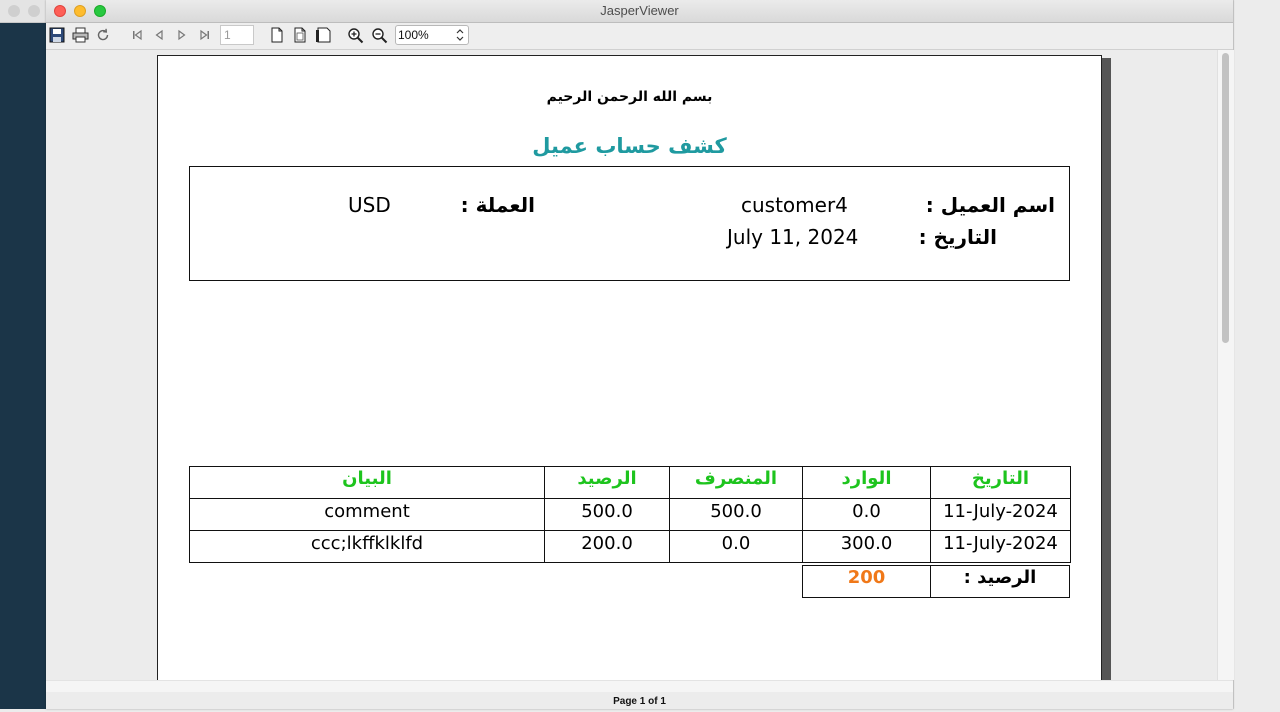 The height and width of the screenshot is (712, 1280). I want to click on reload-icon, so click(103, 35).